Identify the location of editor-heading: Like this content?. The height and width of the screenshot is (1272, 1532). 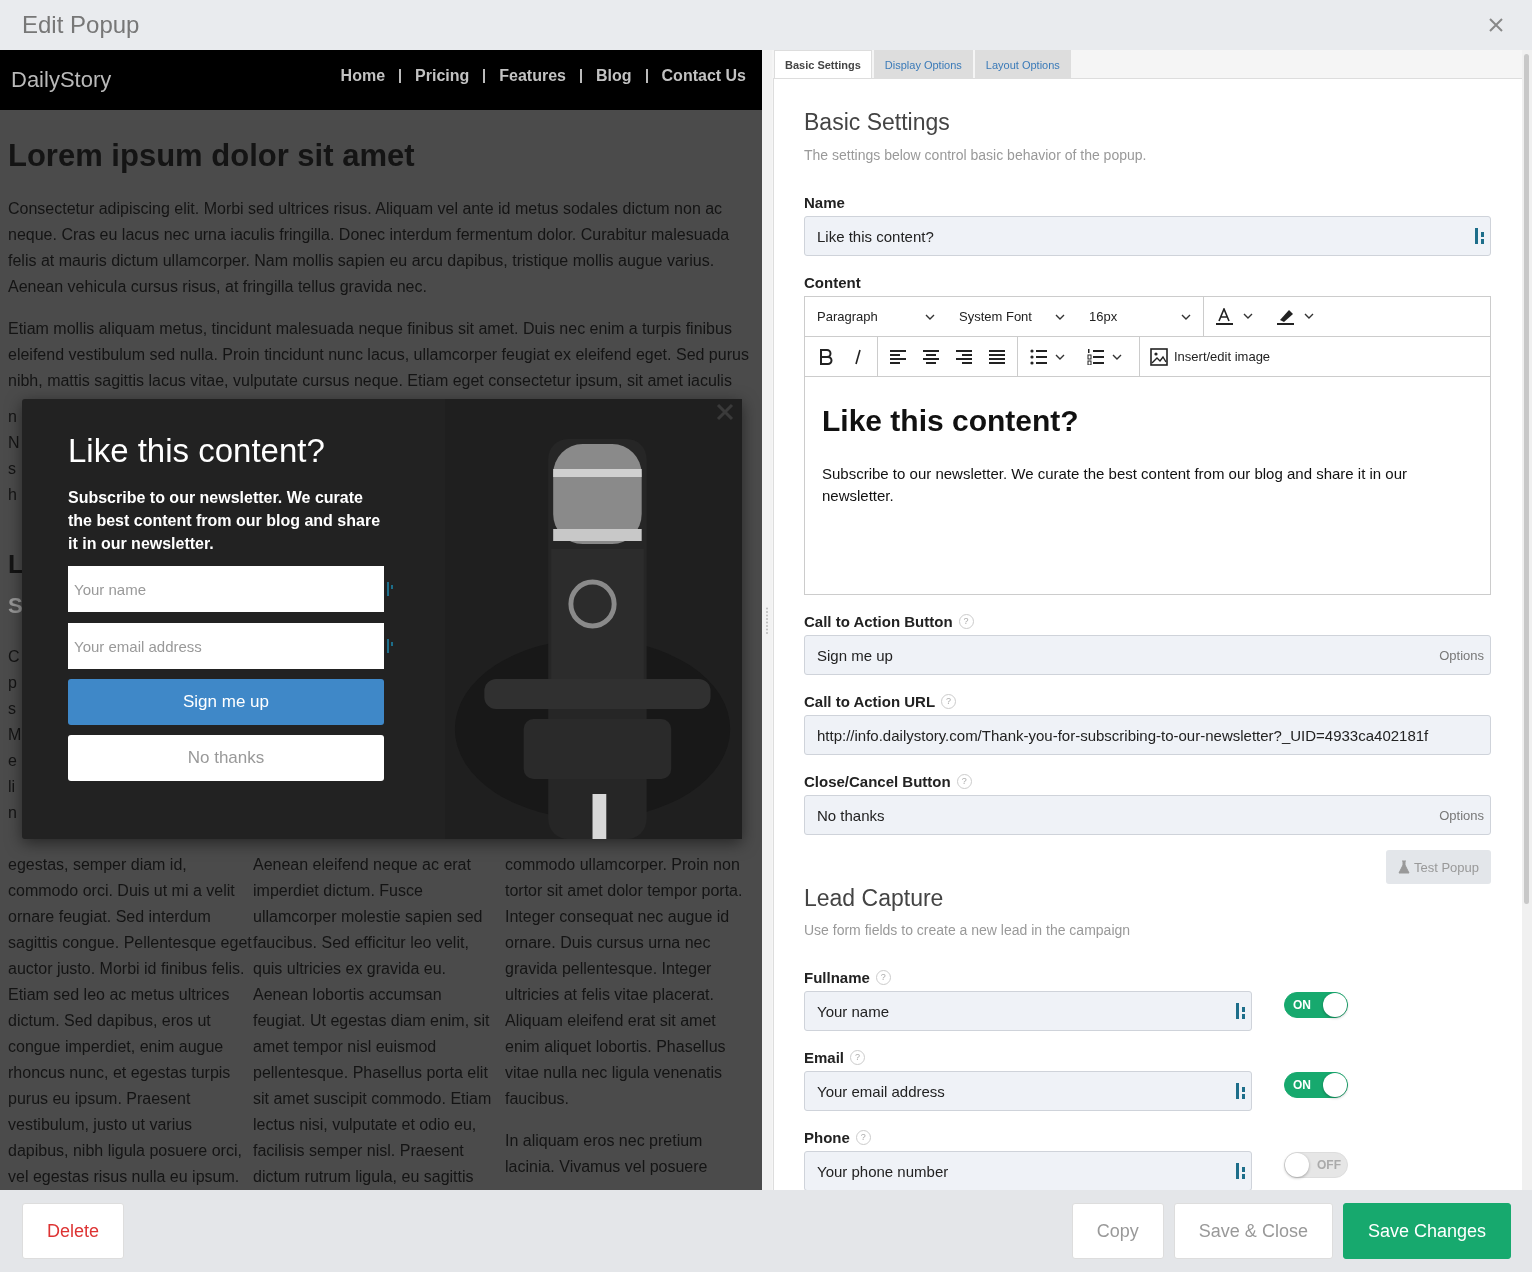
(951, 421).